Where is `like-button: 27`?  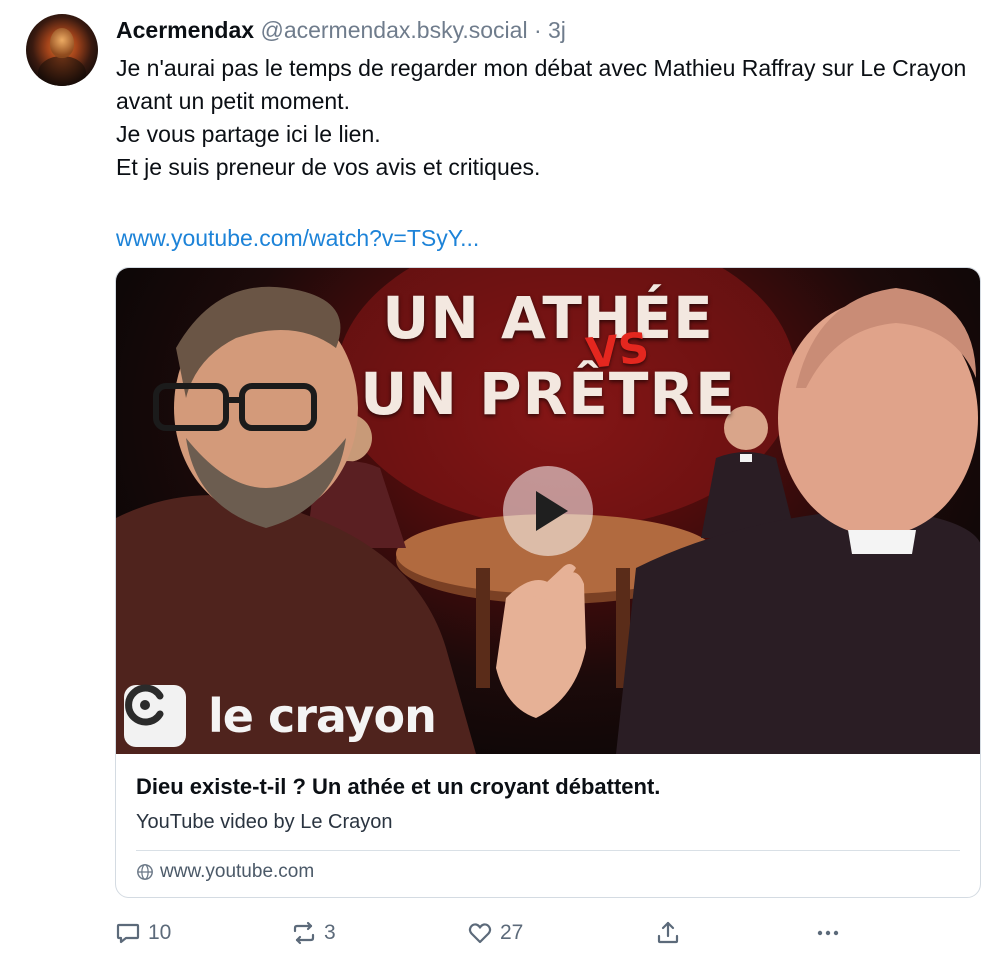
like-button: 27 is located at coordinates (494, 933).